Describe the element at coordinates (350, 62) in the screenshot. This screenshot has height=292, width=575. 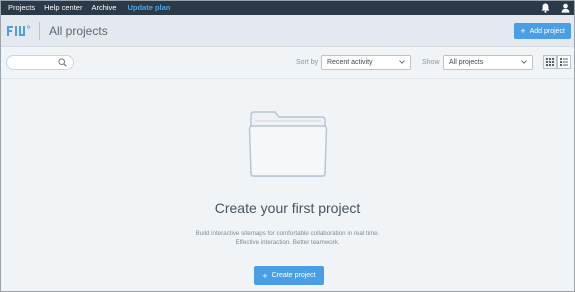
I see `sort-select-value: Recent activity` at that location.